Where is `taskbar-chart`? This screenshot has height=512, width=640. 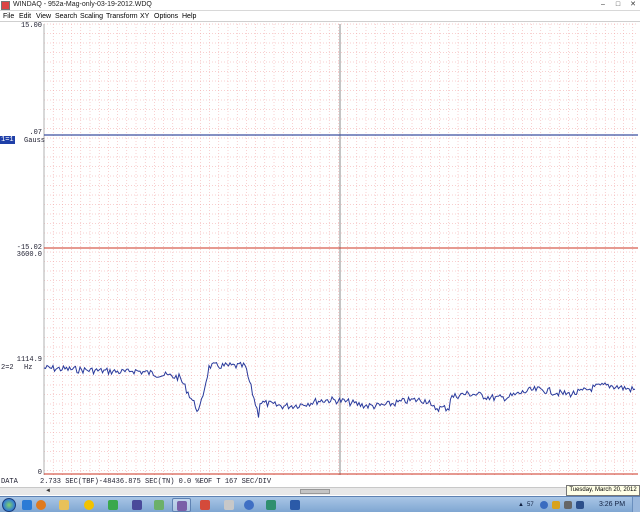
taskbar-chart is located at coordinates (271, 505).